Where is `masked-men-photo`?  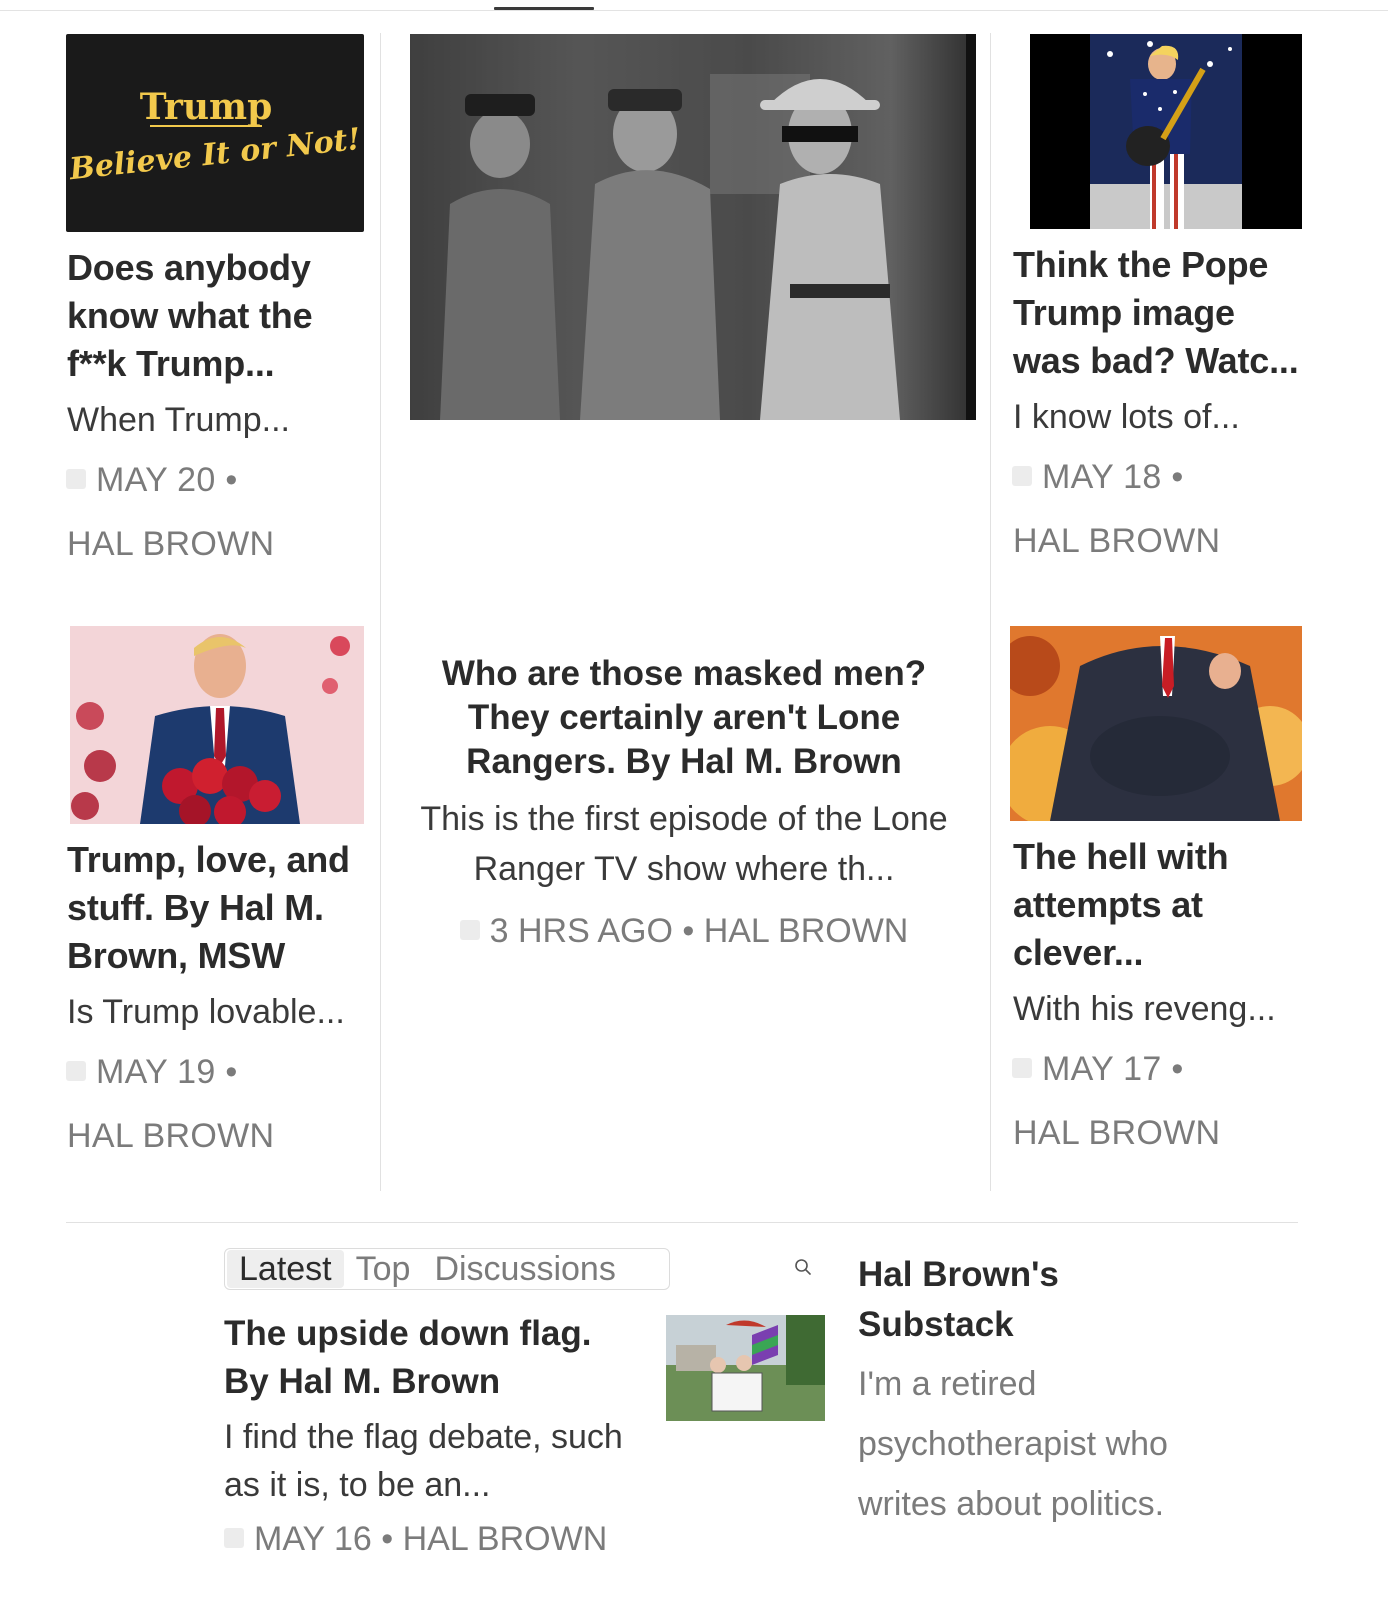
masked-men-photo is located at coordinates (693, 227).